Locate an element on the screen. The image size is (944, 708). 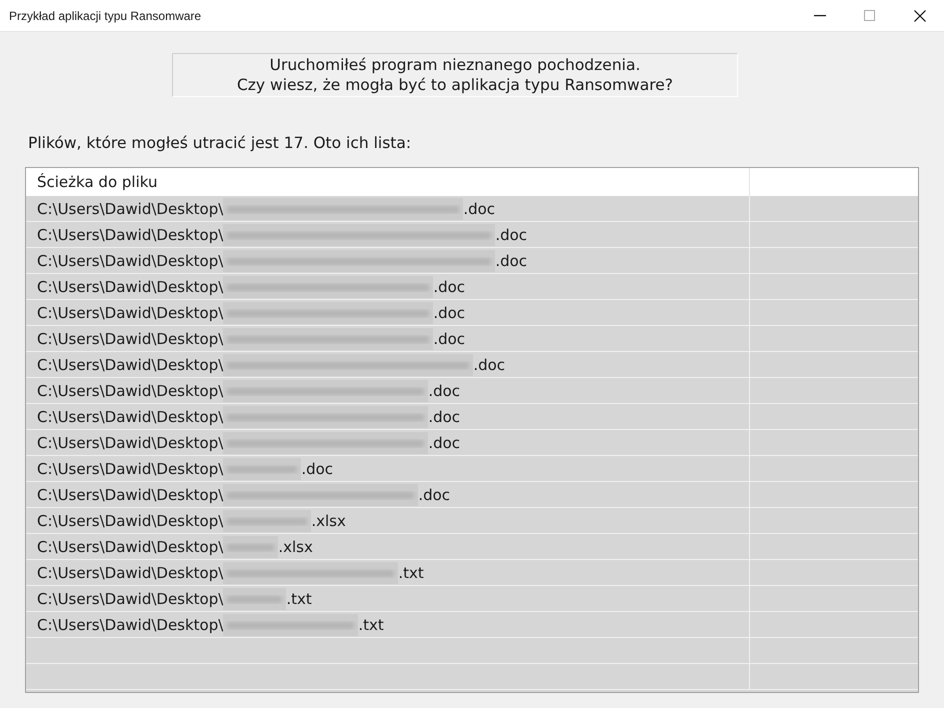
minimize-icon is located at coordinates (820, 15).